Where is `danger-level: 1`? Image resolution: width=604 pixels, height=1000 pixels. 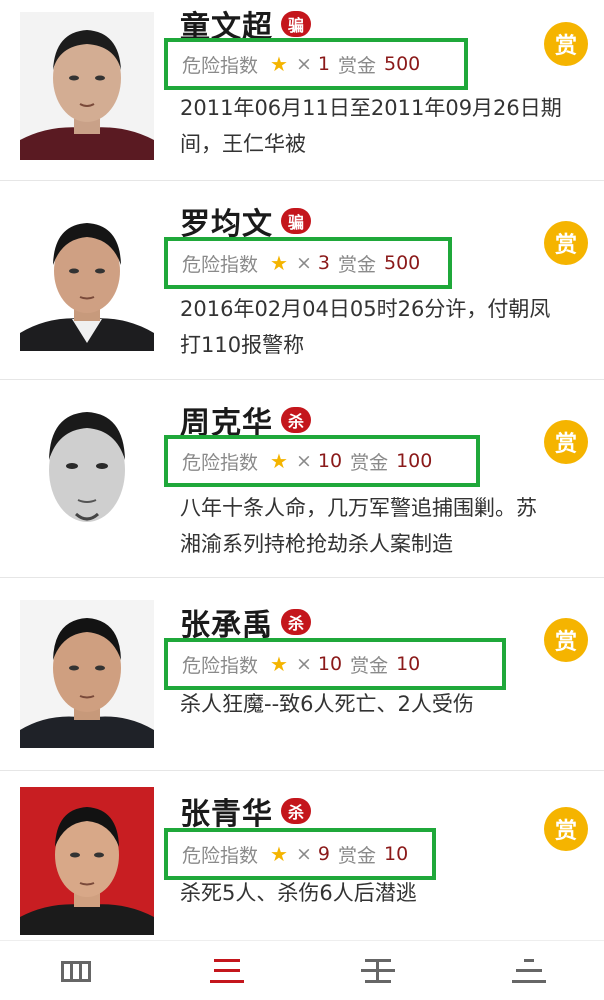 danger-level: 1 is located at coordinates (323, 64).